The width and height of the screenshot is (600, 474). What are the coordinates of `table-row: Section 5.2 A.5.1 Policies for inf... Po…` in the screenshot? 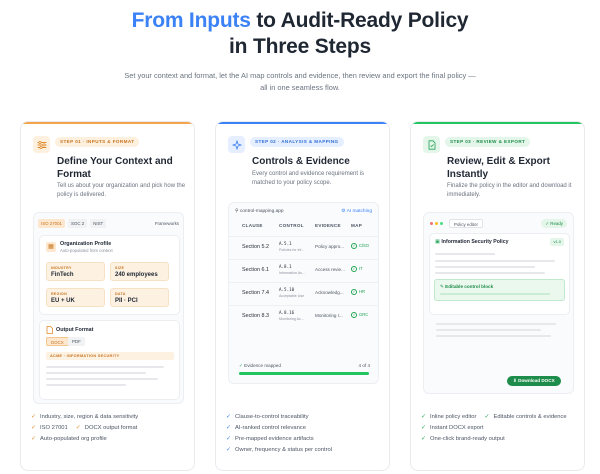 It's located at (303, 247).